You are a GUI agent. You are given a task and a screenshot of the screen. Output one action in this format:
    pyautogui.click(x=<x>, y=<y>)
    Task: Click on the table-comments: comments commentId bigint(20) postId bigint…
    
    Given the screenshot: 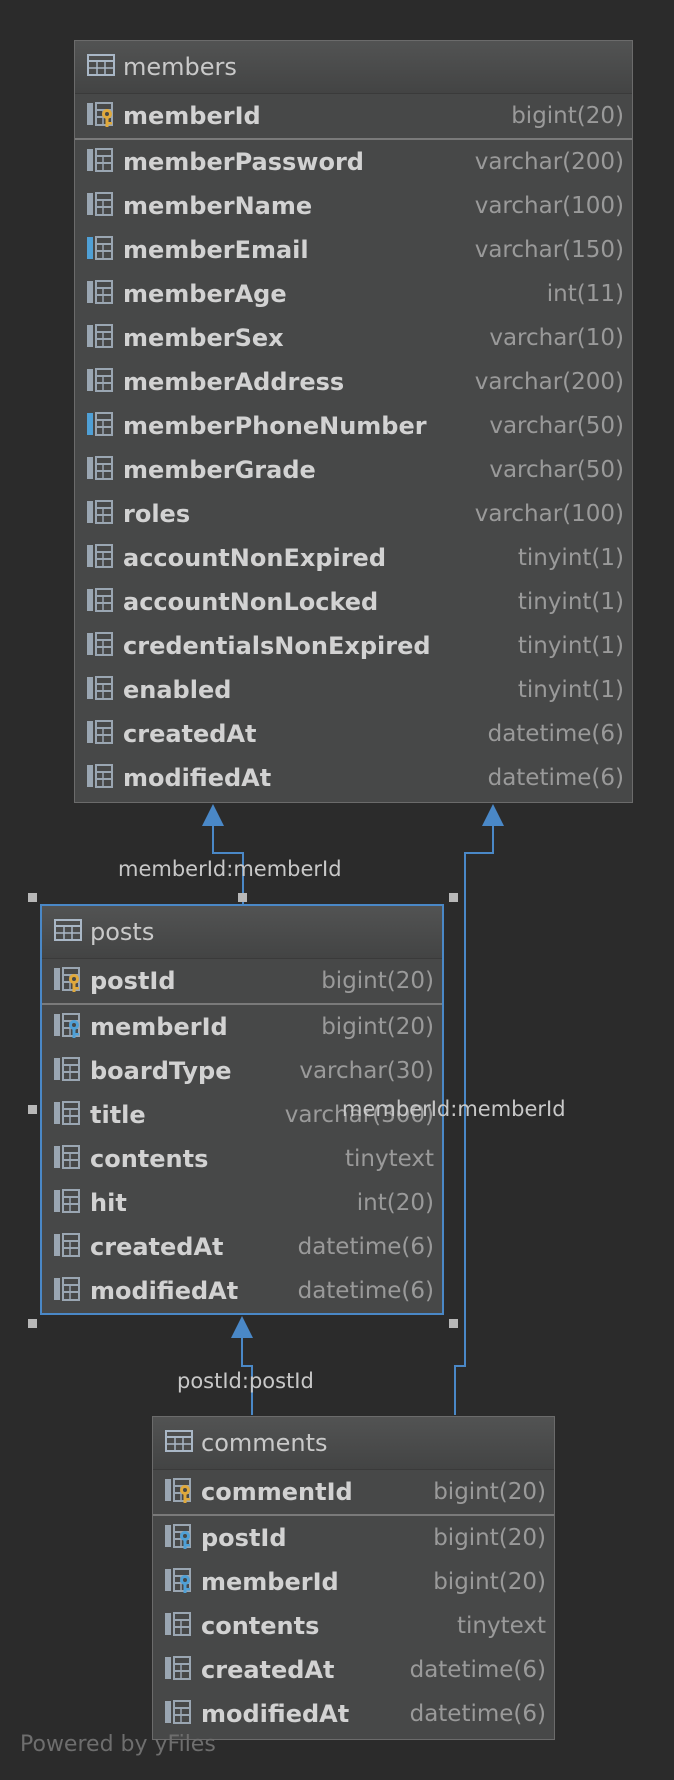 What is the action you would take?
    pyautogui.click(x=353, y=1578)
    